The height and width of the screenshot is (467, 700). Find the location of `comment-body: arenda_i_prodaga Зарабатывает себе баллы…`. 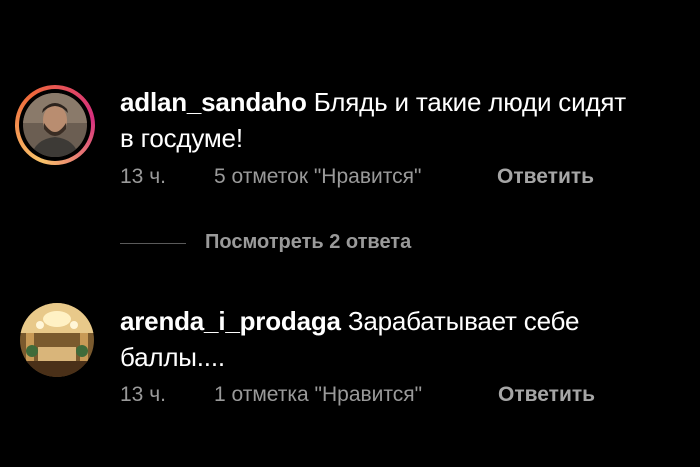

comment-body: arenda_i_prodaga Зарабатывает себе баллы… is located at coordinates (380, 339).